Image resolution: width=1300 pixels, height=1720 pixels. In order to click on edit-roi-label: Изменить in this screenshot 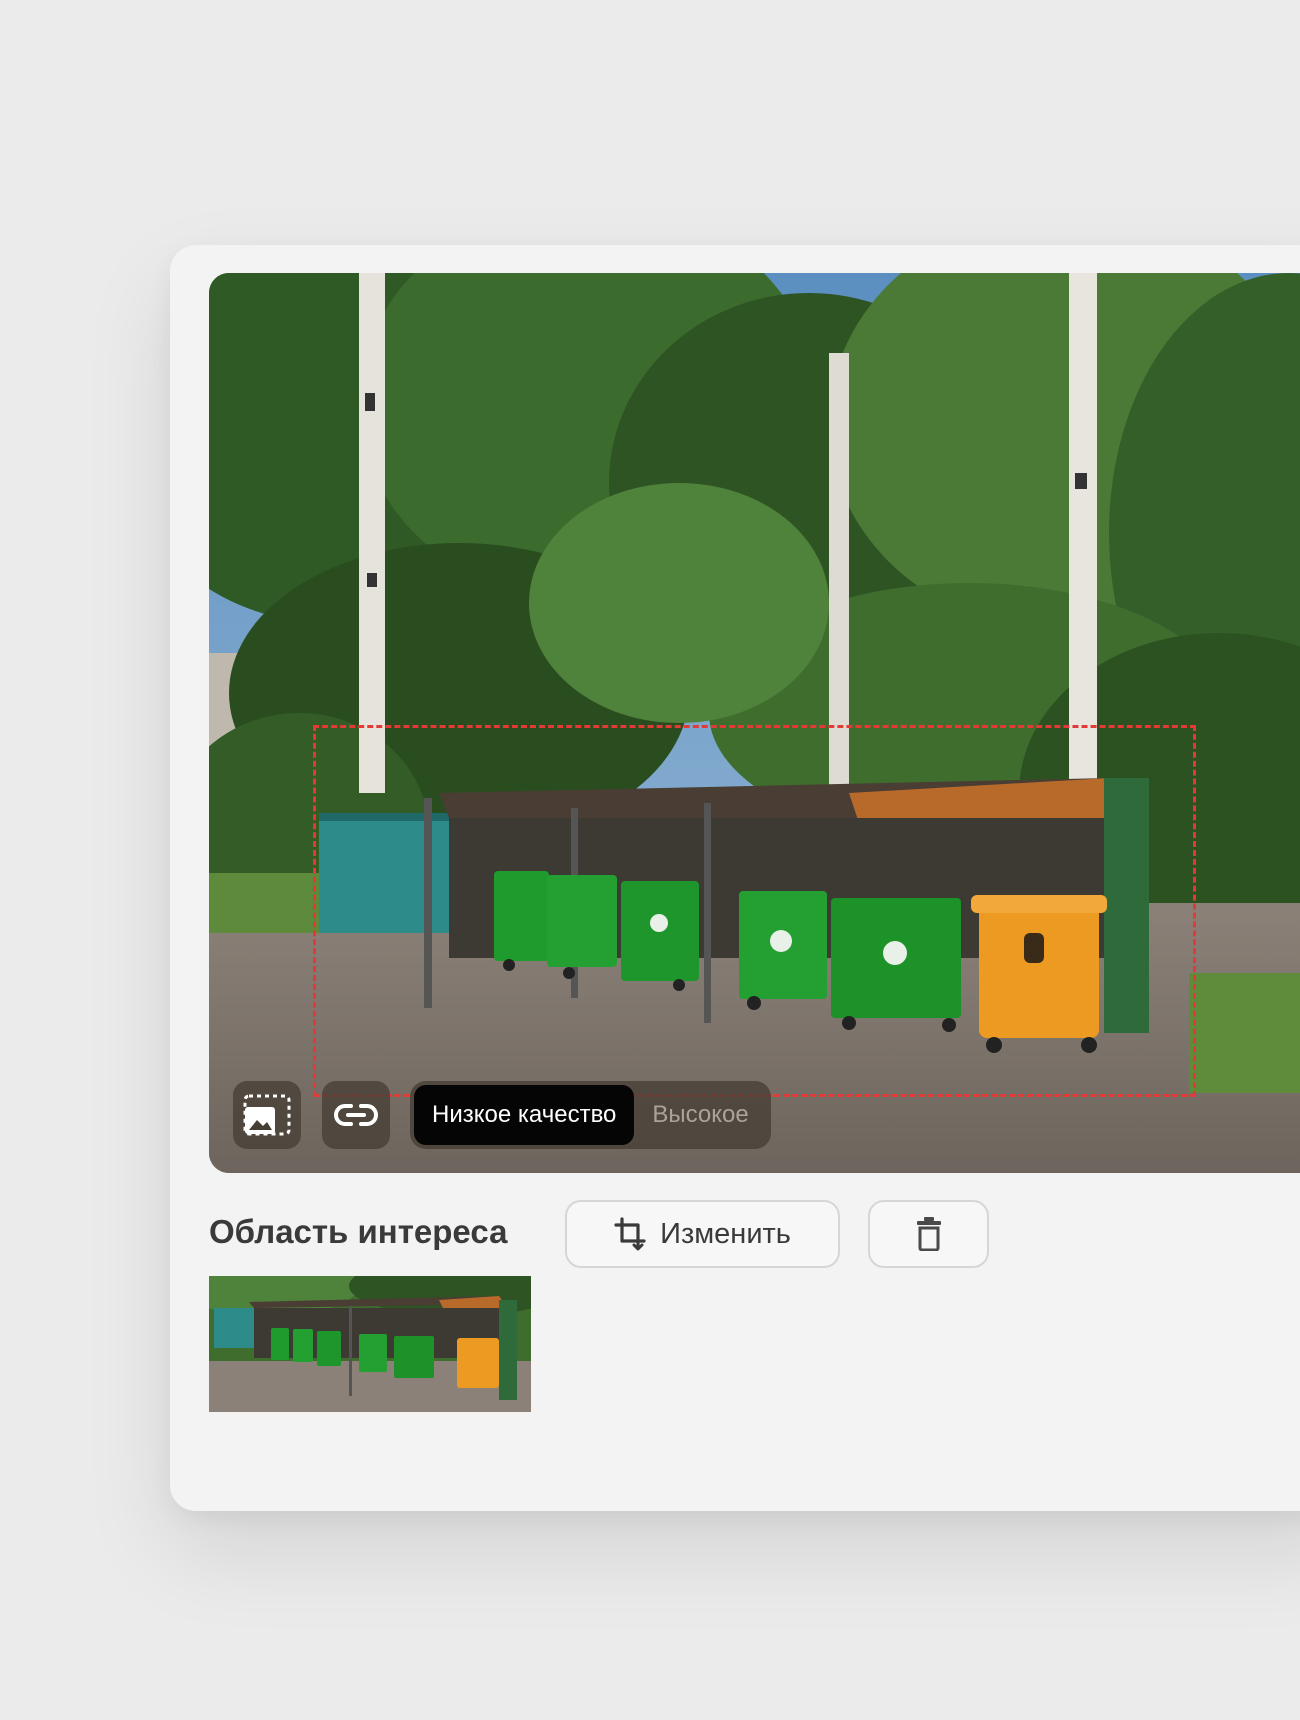, I will do `click(725, 1233)`.